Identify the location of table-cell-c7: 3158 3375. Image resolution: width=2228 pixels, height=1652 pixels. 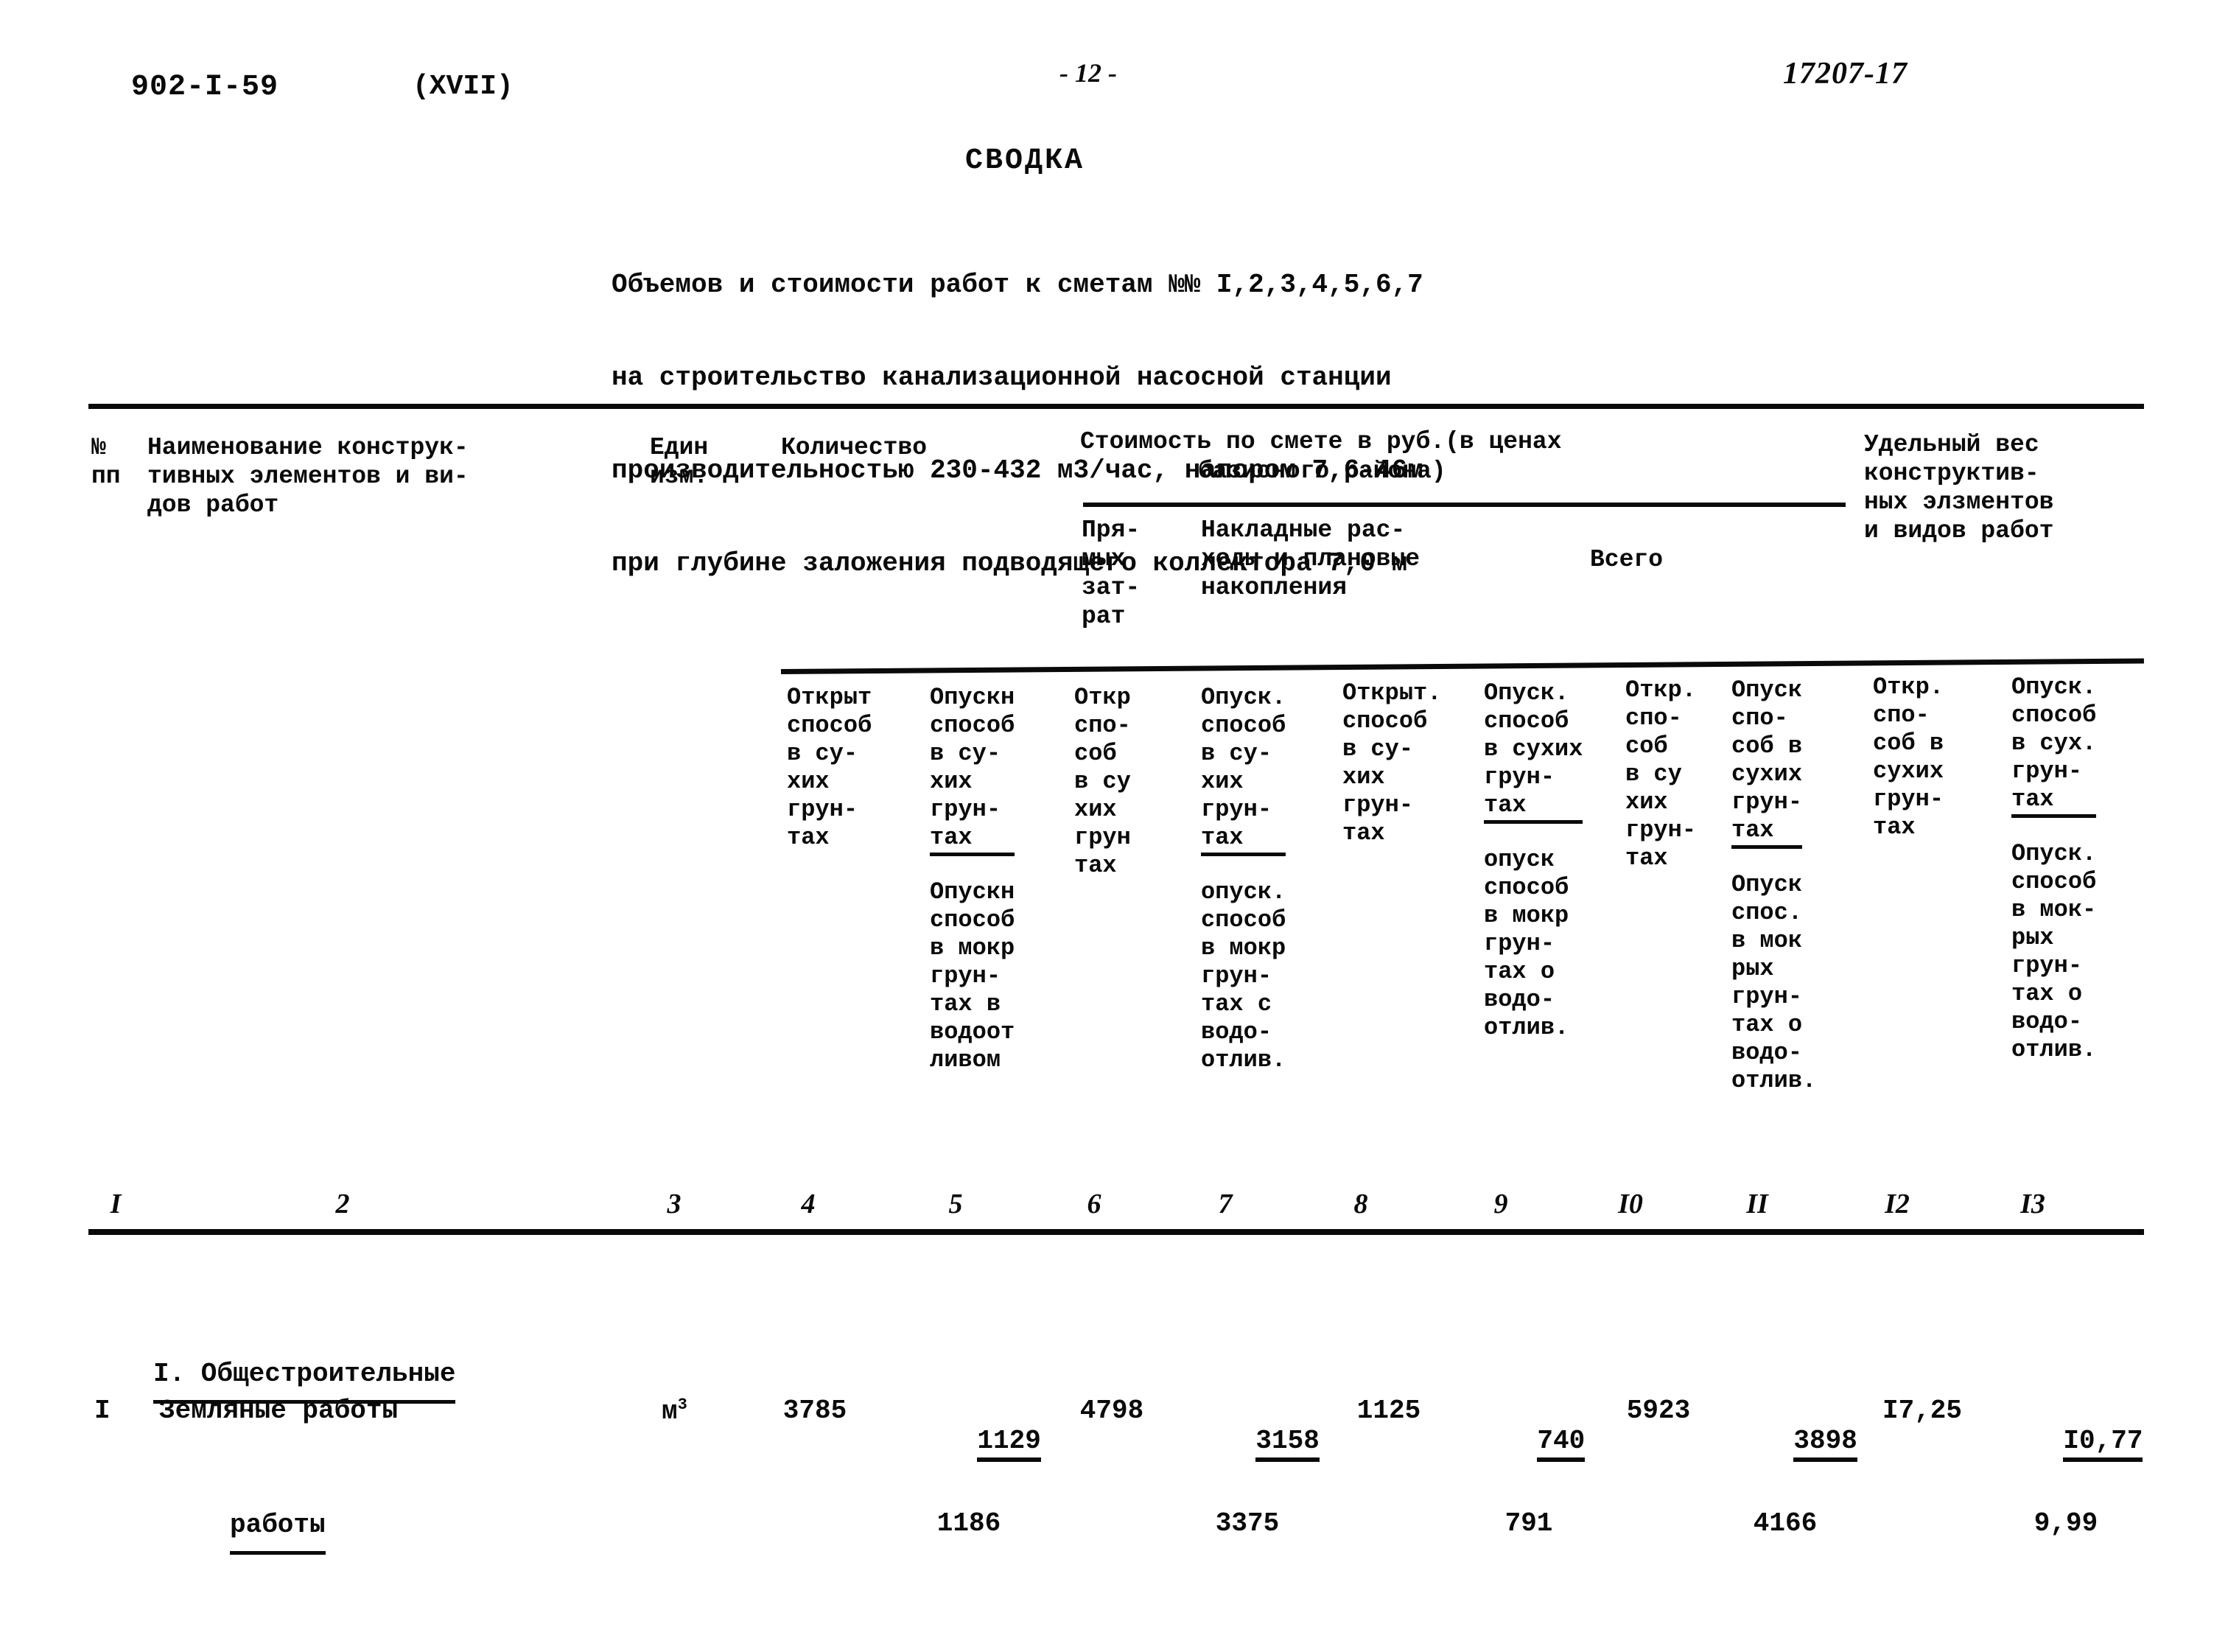
(1256, 1497).